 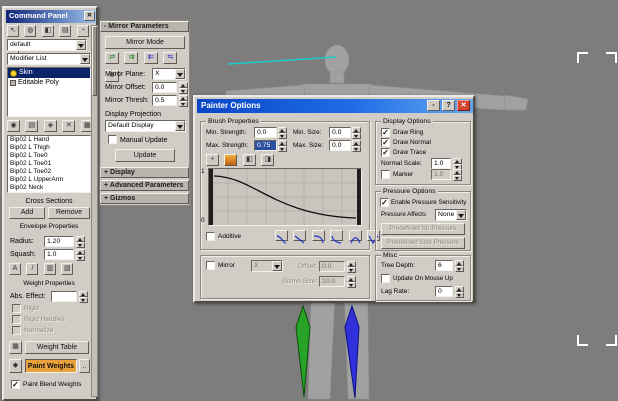 What do you see at coordinates (451, 215) in the screenshot?
I see `pressure-affects-dropdown: None` at bounding box center [451, 215].